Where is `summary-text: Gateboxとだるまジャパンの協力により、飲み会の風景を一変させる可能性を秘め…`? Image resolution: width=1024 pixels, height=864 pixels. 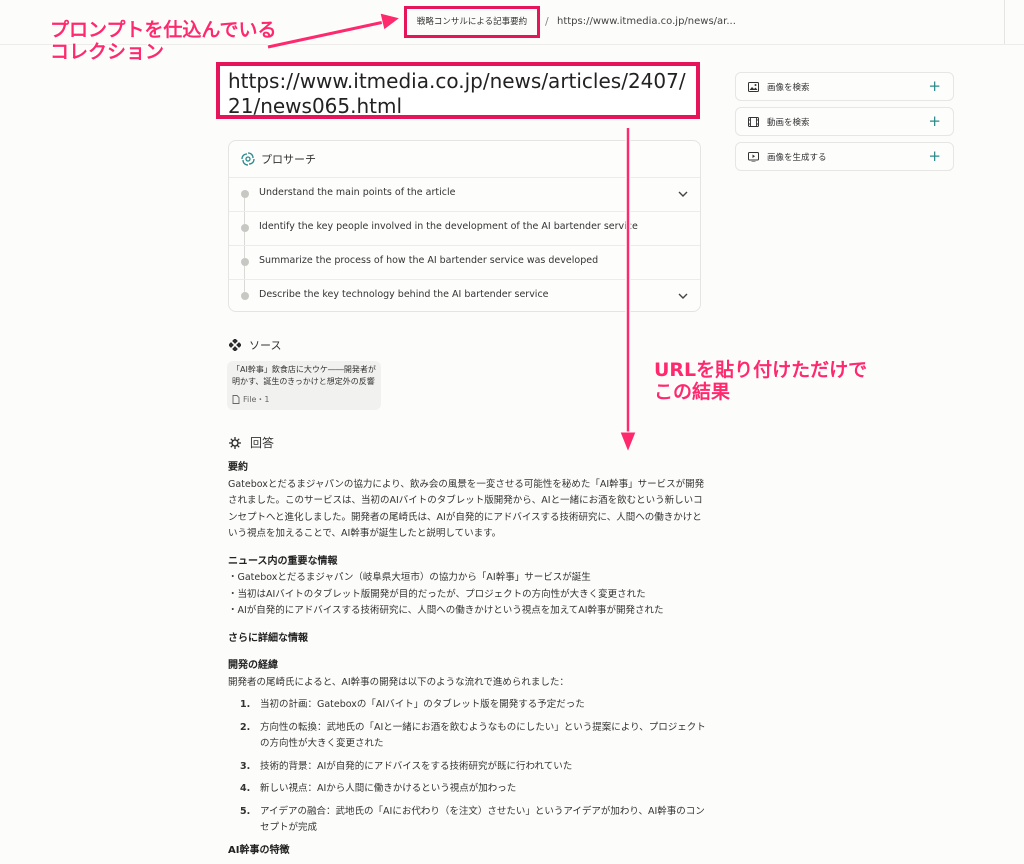 summary-text: Gateboxとだるまジャパンの協力により、飲み会の風景を一変させる可能性を秘め… is located at coordinates (466, 509).